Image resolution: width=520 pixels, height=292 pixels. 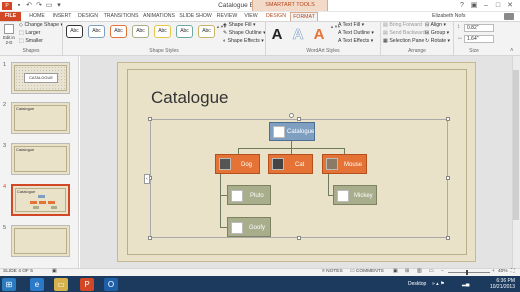 I want to click on collapse-ribbon-icon: ˄, so click(x=512, y=51).